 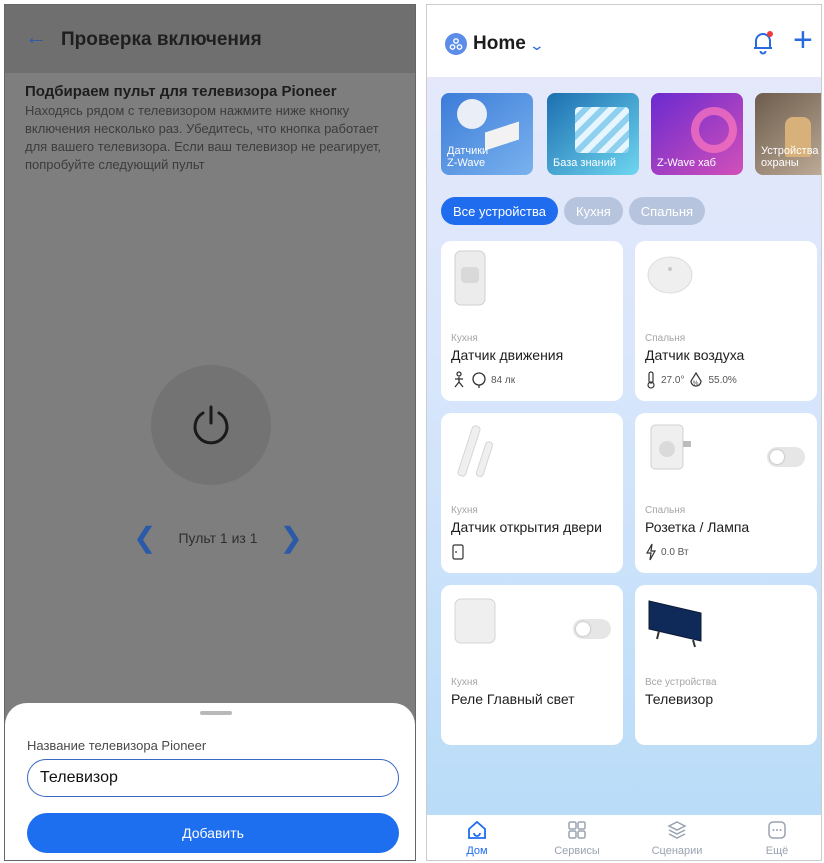 I want to click on tab-scenarios: Сценарии, so click(x=677, y=838).